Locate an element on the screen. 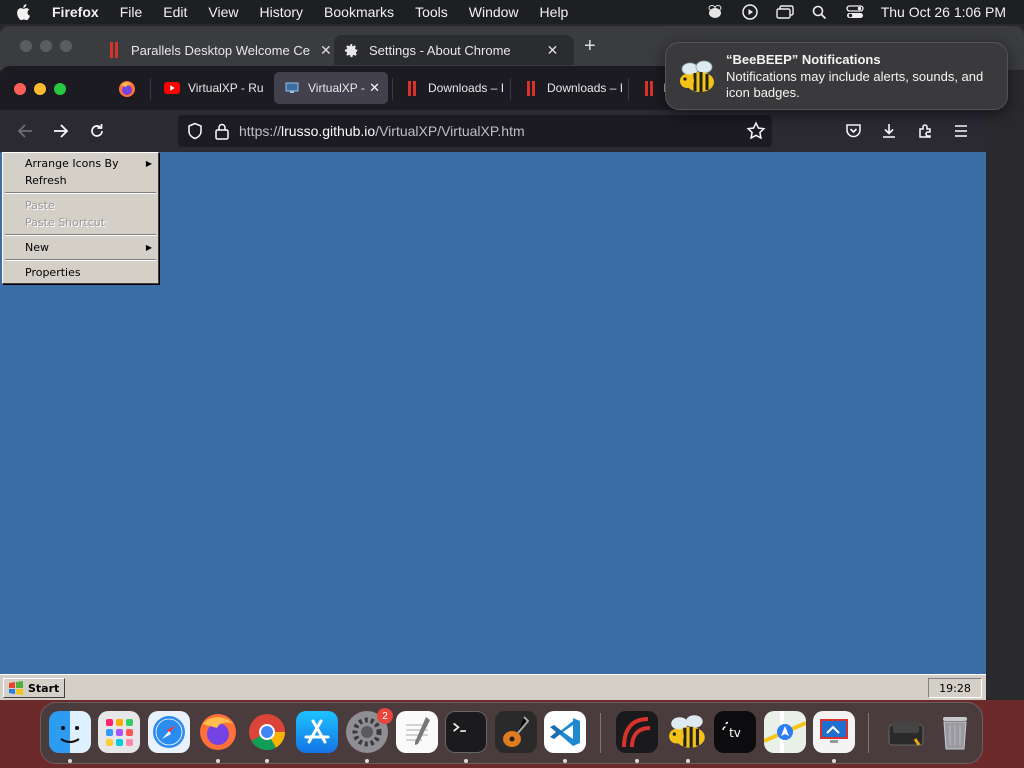  parallels-icon is located at coordinates (637, 732).